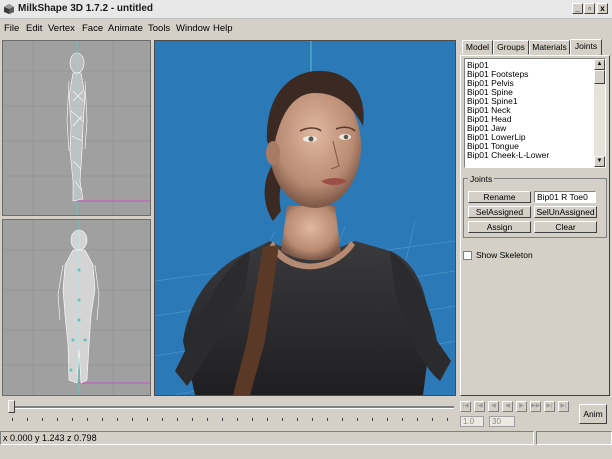  What do you see at coordinates (472, 421) in the screenshot?
I see `frame-start-field: 1.0` at bounding box center [472, 421].